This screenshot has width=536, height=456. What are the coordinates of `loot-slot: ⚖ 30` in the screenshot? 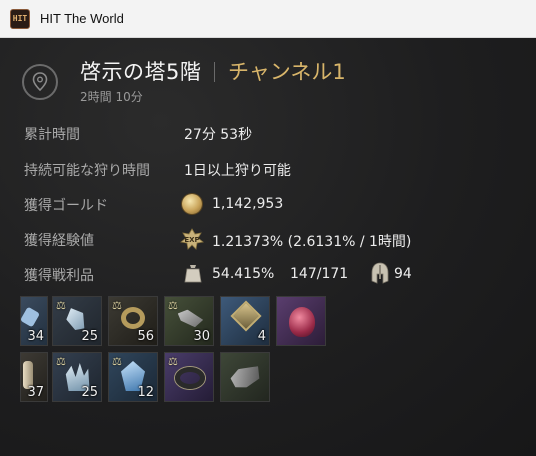 It's located at (189, 321).